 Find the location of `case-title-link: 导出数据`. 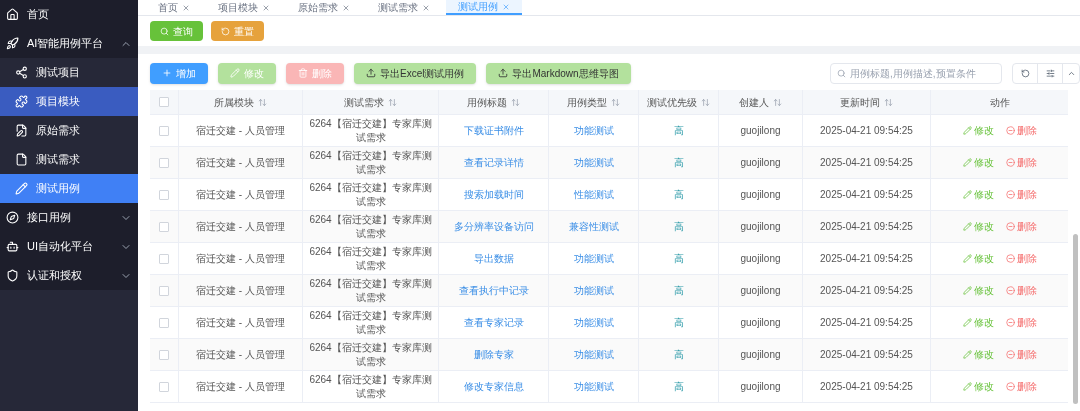

case-title-link: 导出数据 is located at coordinates (493, 258).